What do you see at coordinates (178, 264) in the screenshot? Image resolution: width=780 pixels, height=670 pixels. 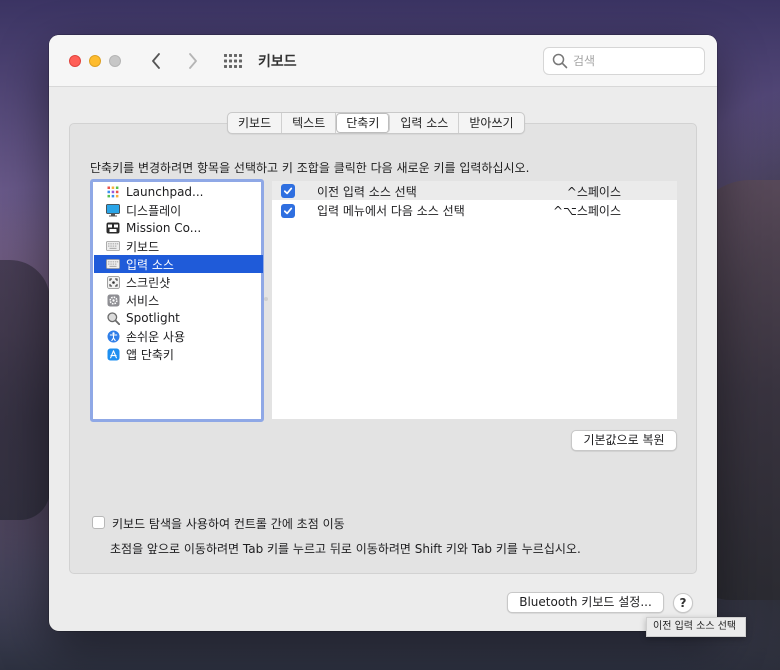 I see `category-item-input-sources: 입력 소스` at bounding box center [178, 264].